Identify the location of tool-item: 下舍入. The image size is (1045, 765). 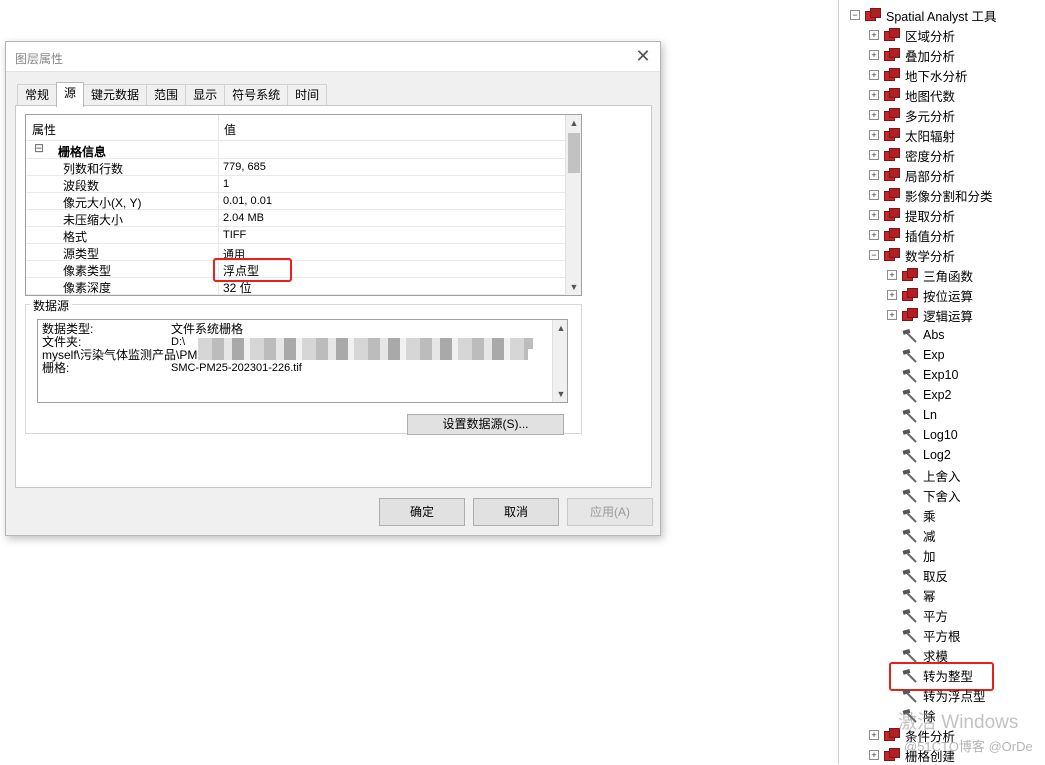
(931, 495).